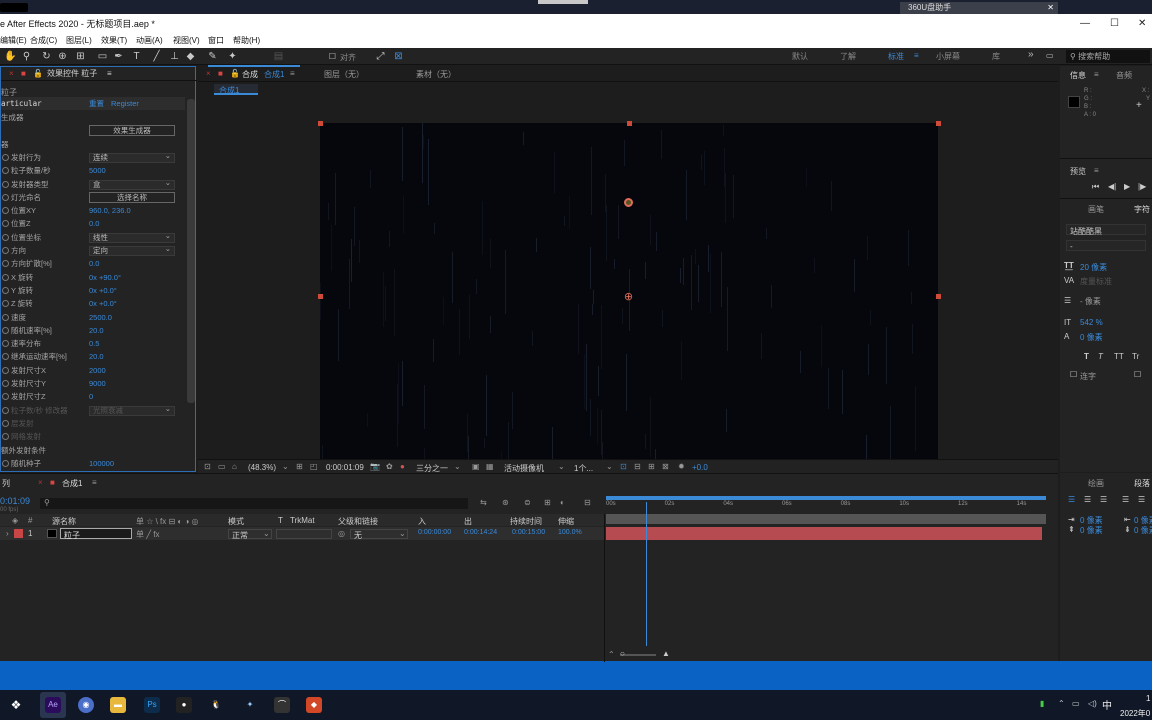 The image size is (1152, 720). I want to click on roto-brush-icon: ✎, so click(212, 56).